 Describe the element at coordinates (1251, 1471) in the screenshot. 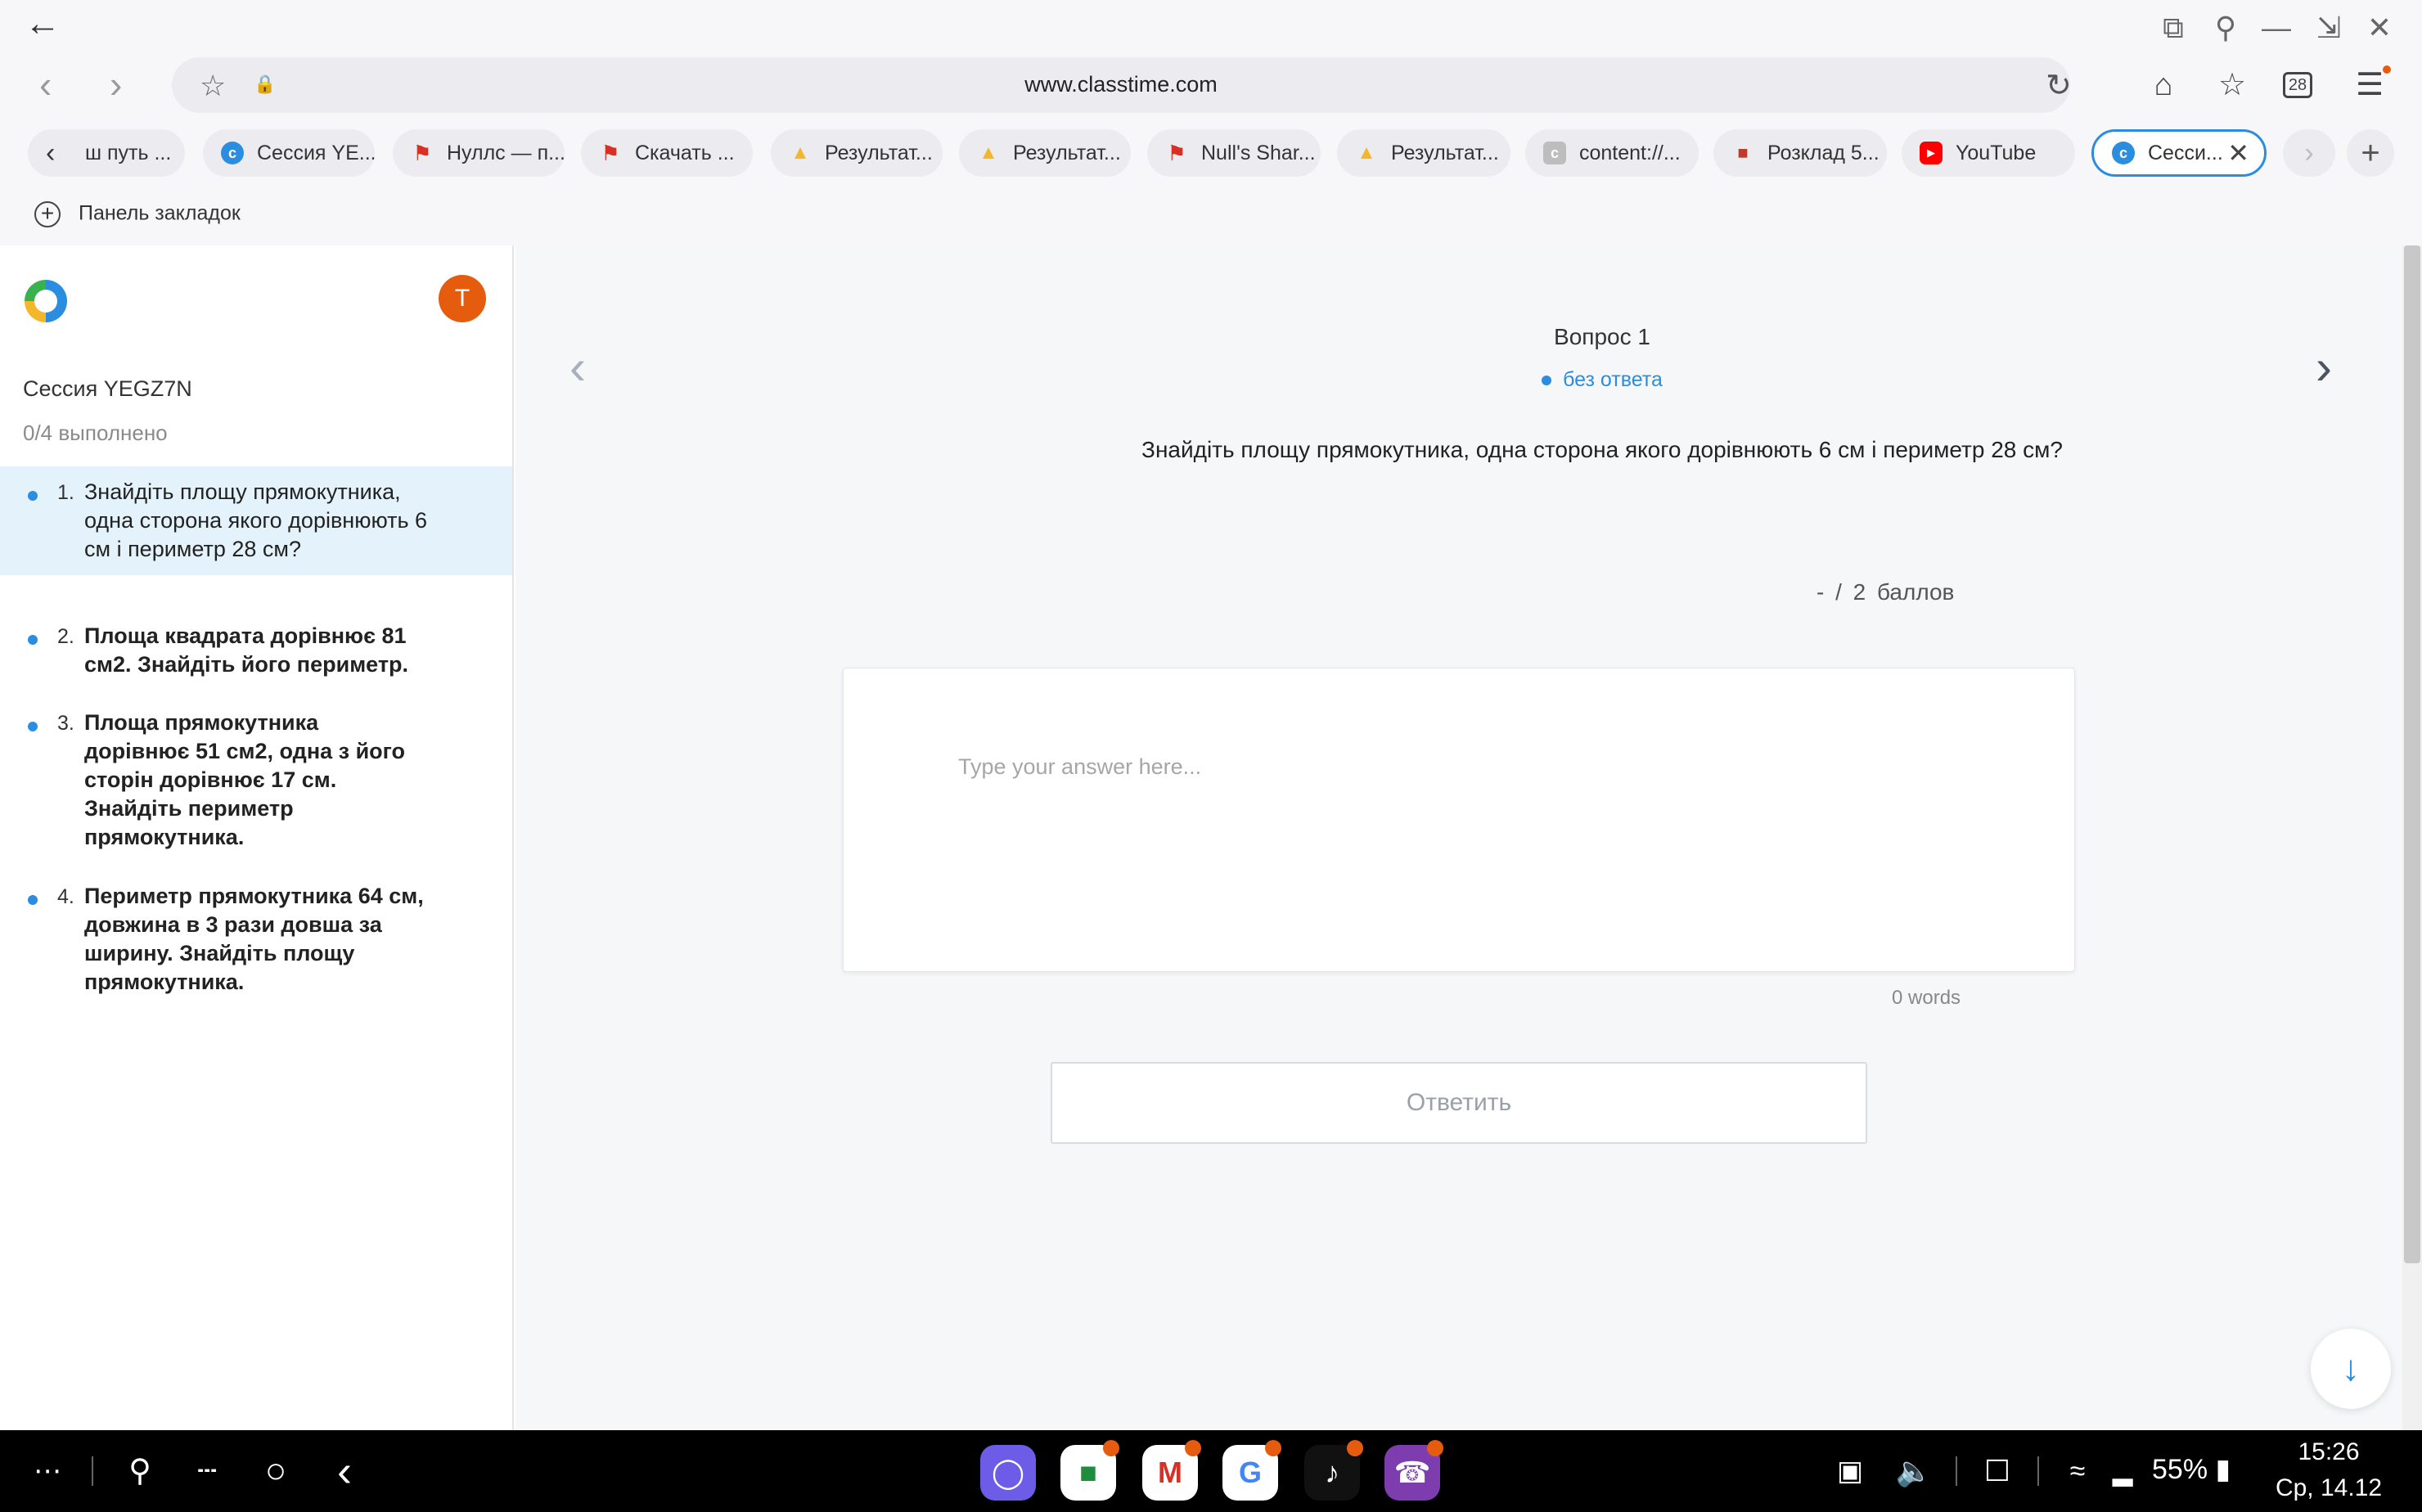

I see `google-app-icon: G` at that location.